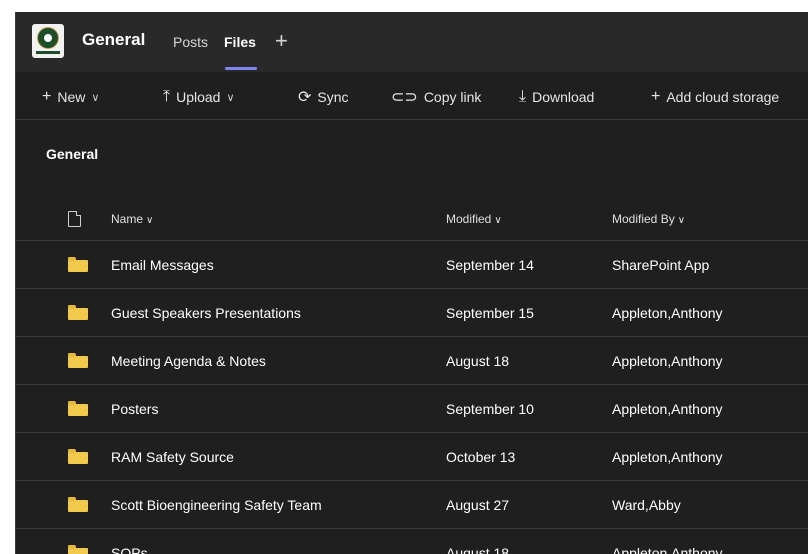 The image size is (808, 554). What do you see at coordinates (563, 97) in the screenshot?
I see `download-label: Download` at bounding box center [563, 97].